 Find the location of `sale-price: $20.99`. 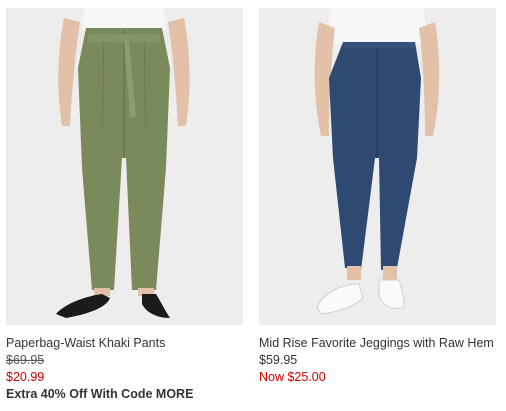

sale-price: $20.99 is located at coordinates (25, 377).